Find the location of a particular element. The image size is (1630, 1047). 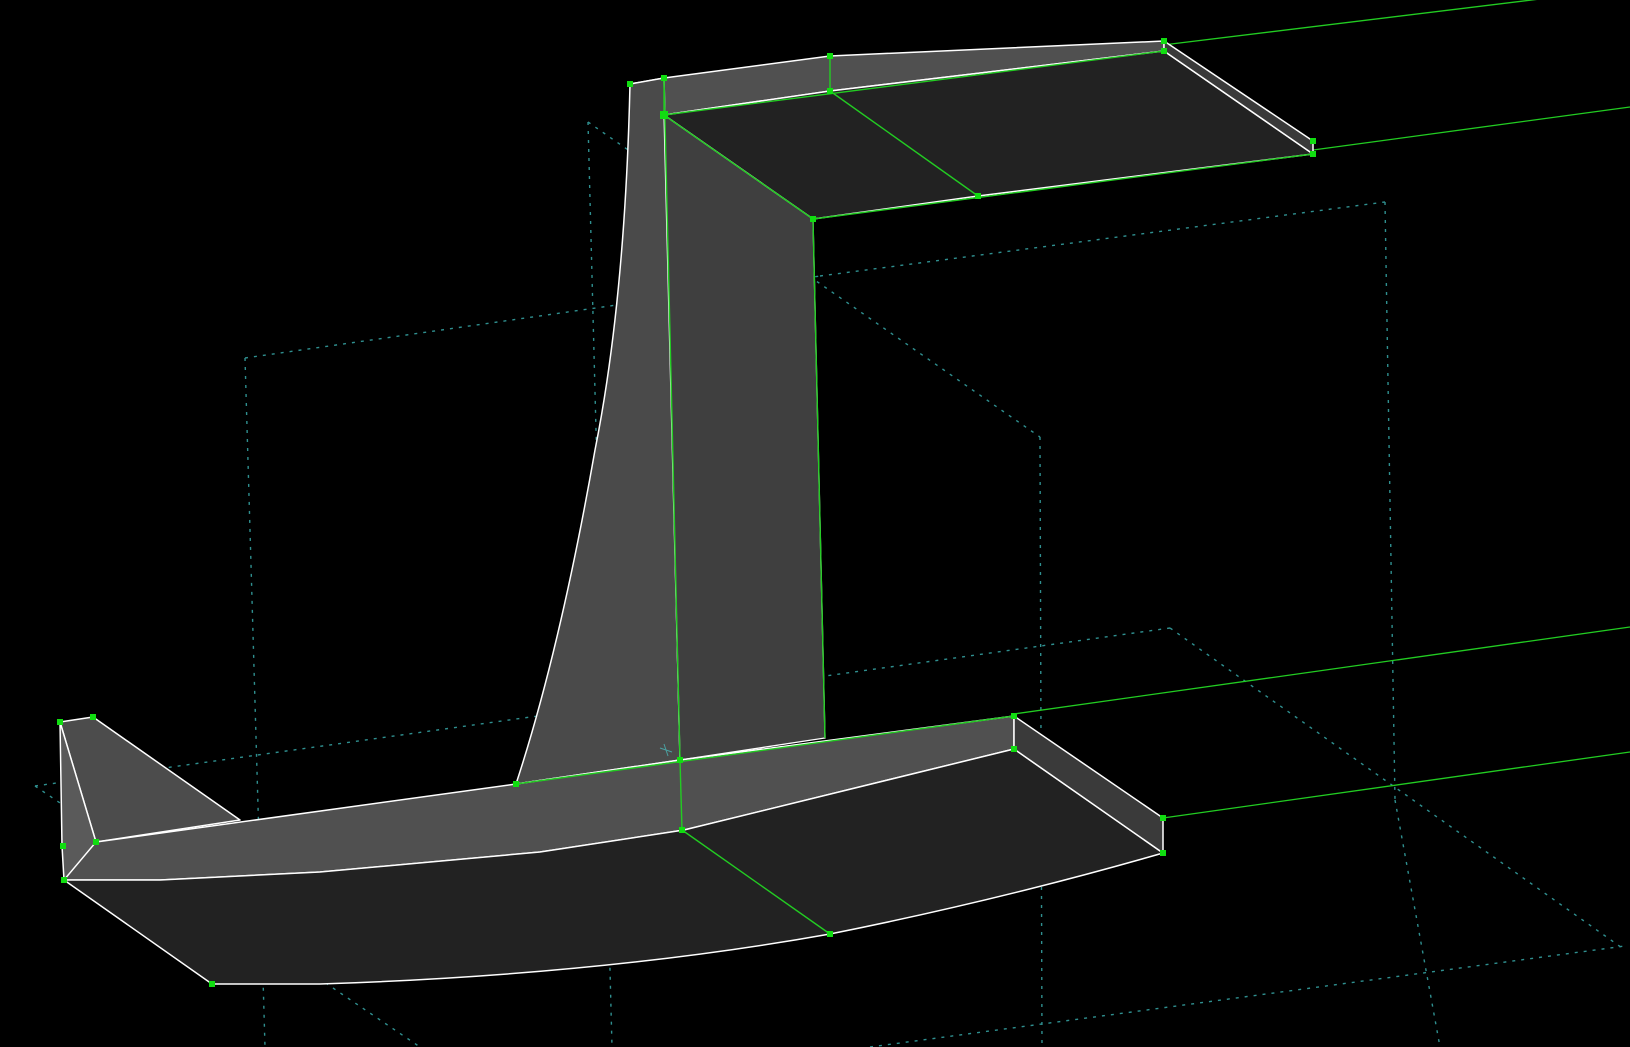

web-front-face is located at coordinates (744, 437).